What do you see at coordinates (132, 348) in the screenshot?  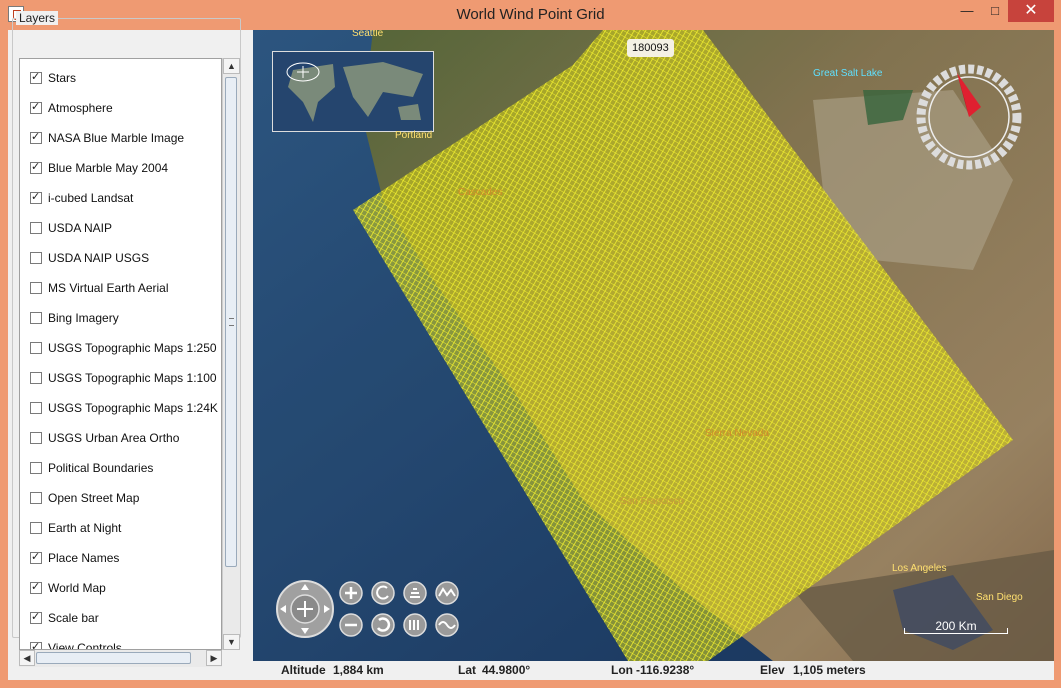 I see `layer-label: USGS Topographic Maps 1:250` at bounding box center [132, 348].